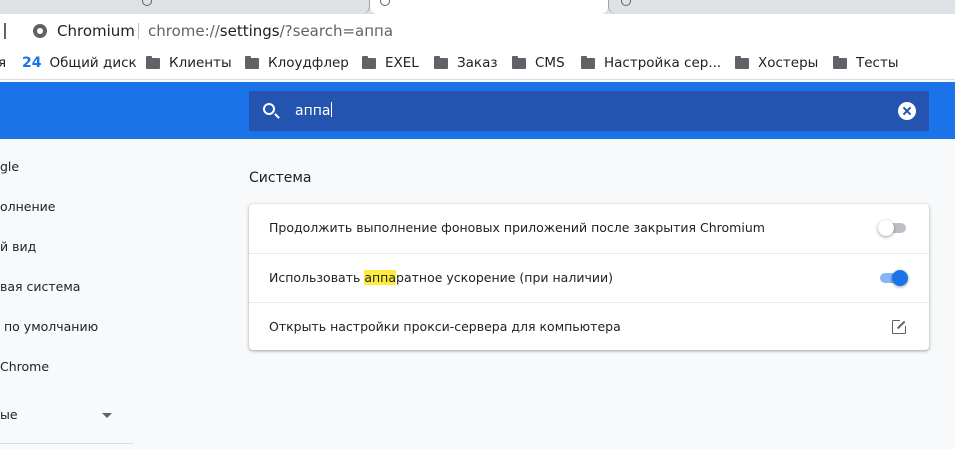 Image resolution: width=955 pixels, height=449 pixels. What do you see at coordinates (245, 7) in the screenshot?
I see `tab-previous` at bounding box center [245, 7].